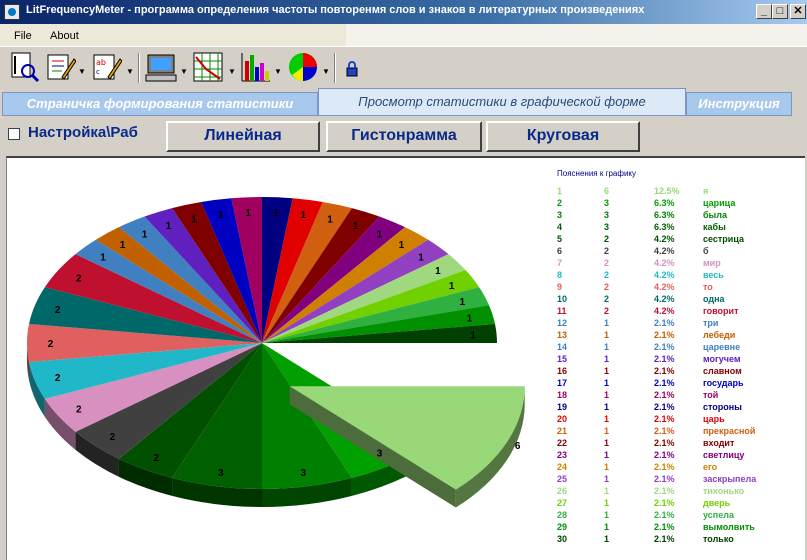 The height and width of the screenshot is (560, 807). Describe the element at coordinates (24, 68) in the screenshot. I see `open-document-icon` at that location.